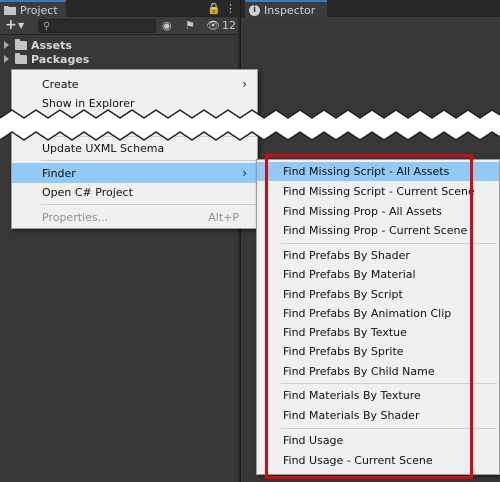 The height and width of the screenshot is (482, 500). What do you see at coordinates (87, 192) in the screenshot?
I see `menu-item-label: Open C# Project` at bounding box center [87, 192].